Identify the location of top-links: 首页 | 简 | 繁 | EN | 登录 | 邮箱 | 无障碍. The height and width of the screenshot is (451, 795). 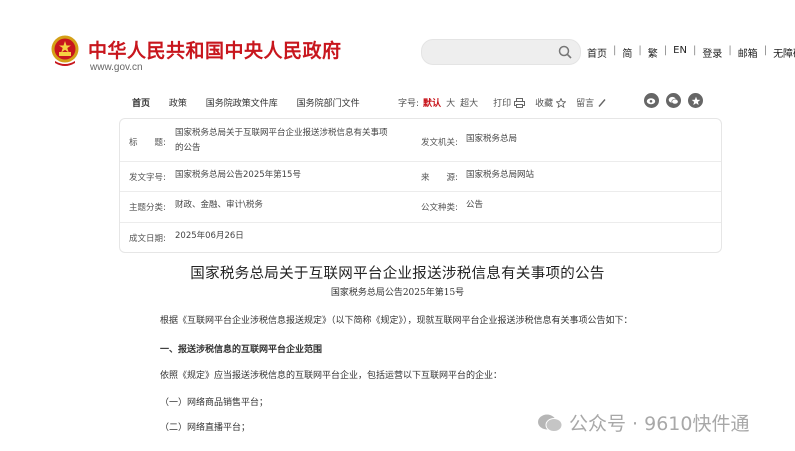
(691, 52).